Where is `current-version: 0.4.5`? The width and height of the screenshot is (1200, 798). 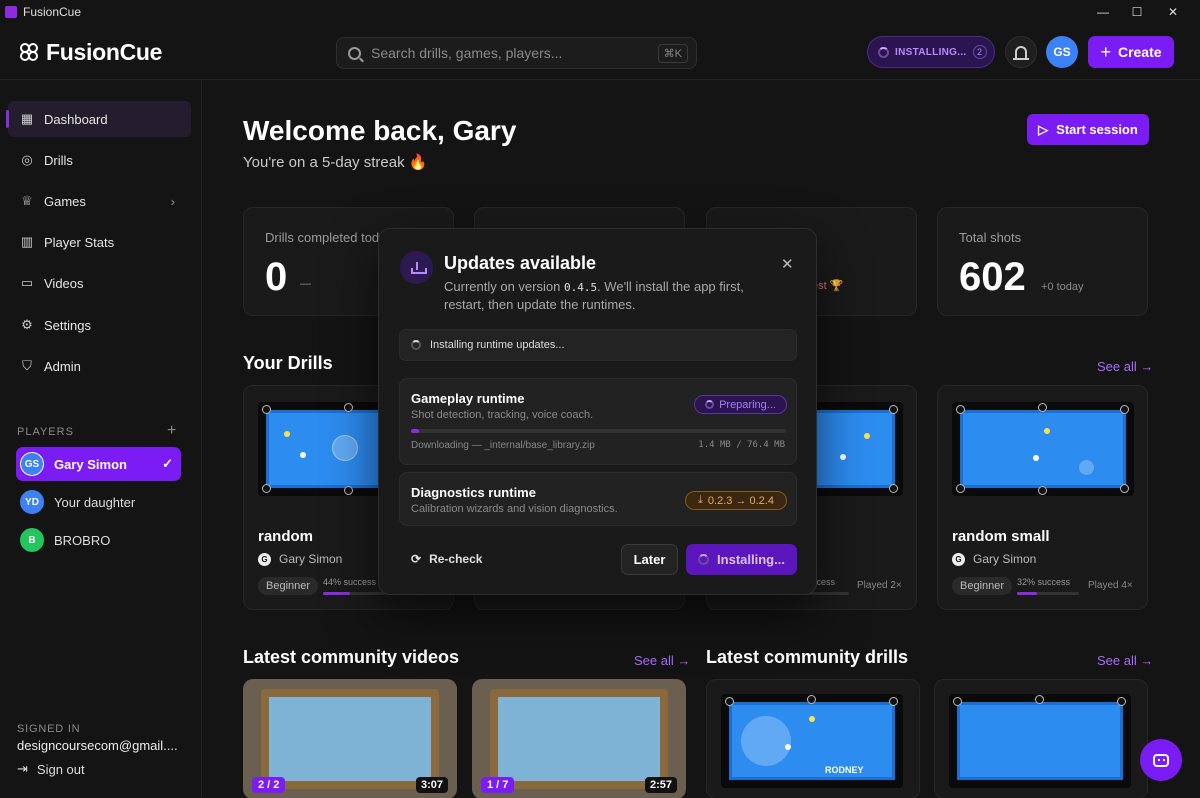
current-version: 0.4.5 is located at coordinates (580, 287).